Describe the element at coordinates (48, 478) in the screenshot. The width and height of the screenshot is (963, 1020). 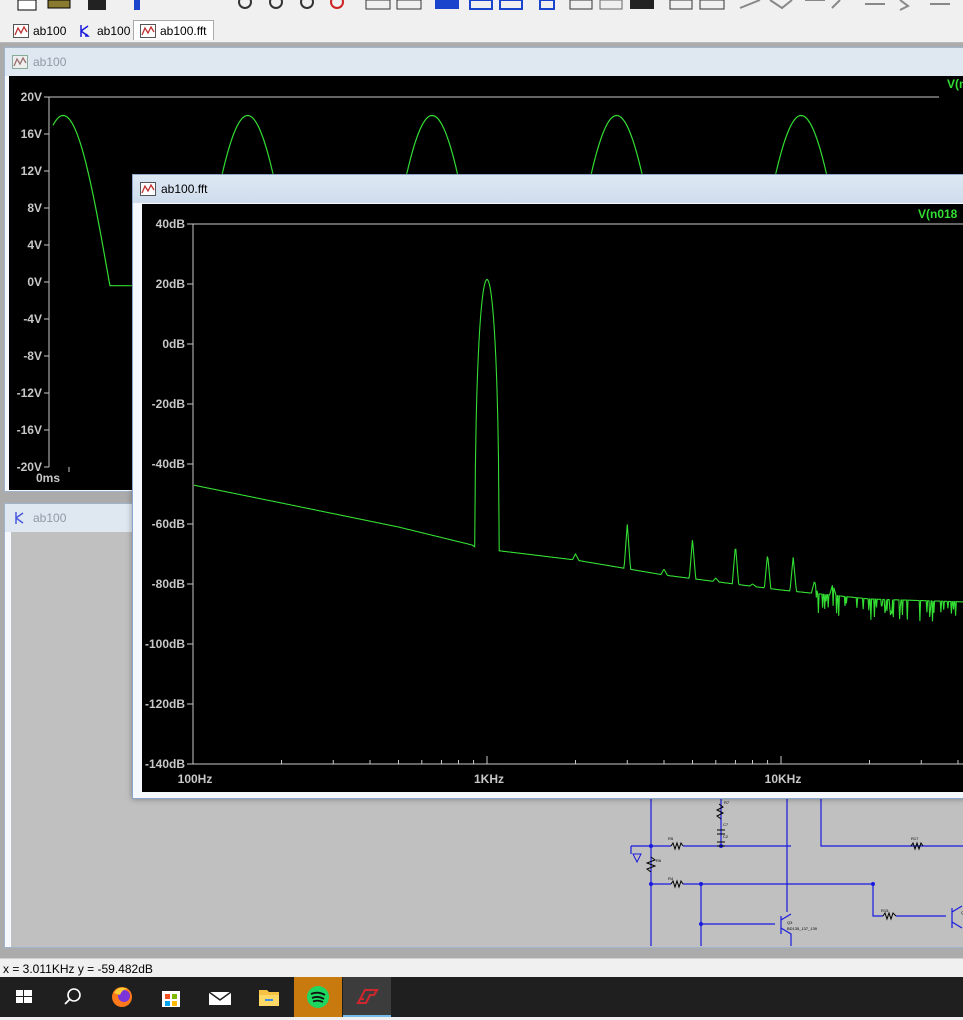
I see `x-tick-label: 0ms` at that location.